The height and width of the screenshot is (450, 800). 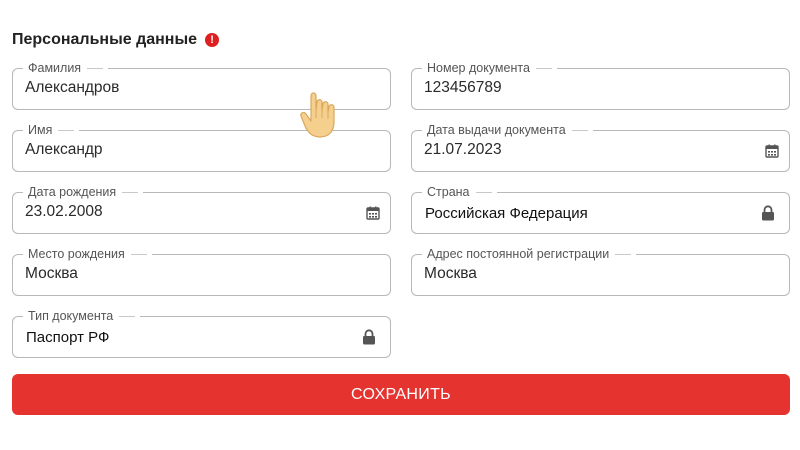 What do you see at coordinates (317, 115) in the screenshot?
I see `hand-pointer-icon` at bounding box center [317, 115].